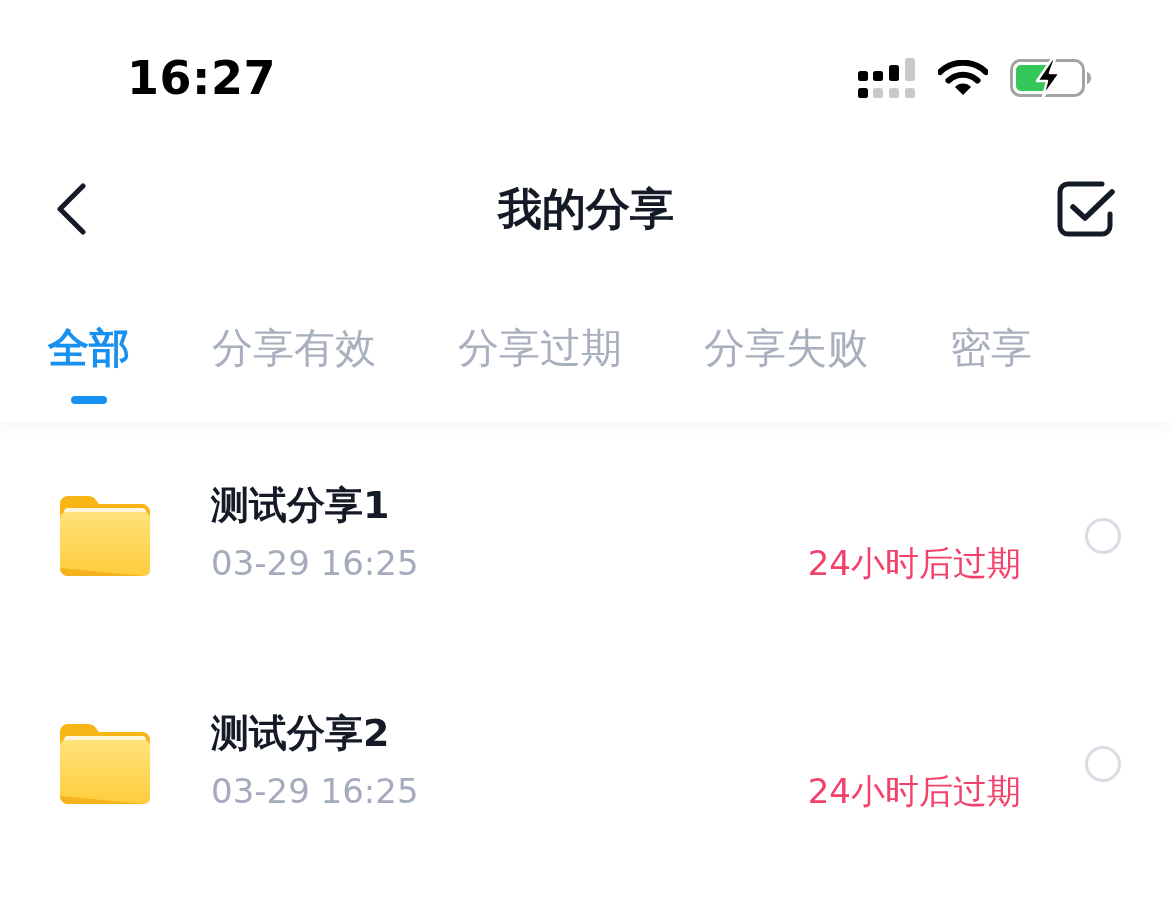 The image size is (1170, 897). I want to click on share-name: 测试分享2, so click(300, 733).